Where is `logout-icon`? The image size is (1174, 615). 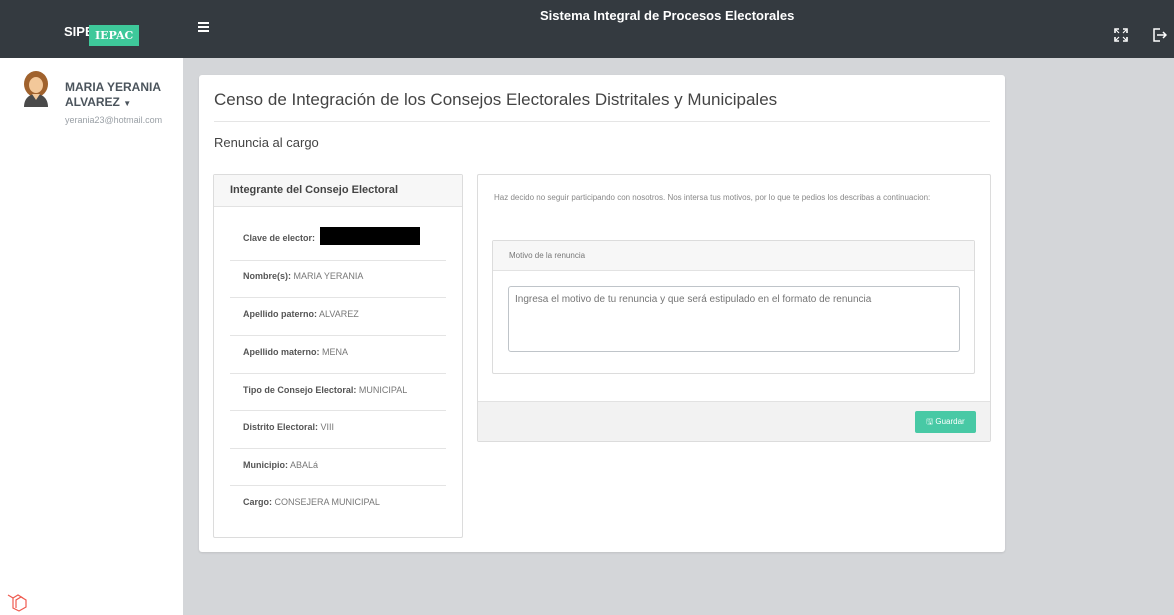
logout-icon is located at coordinates (1160, 36).